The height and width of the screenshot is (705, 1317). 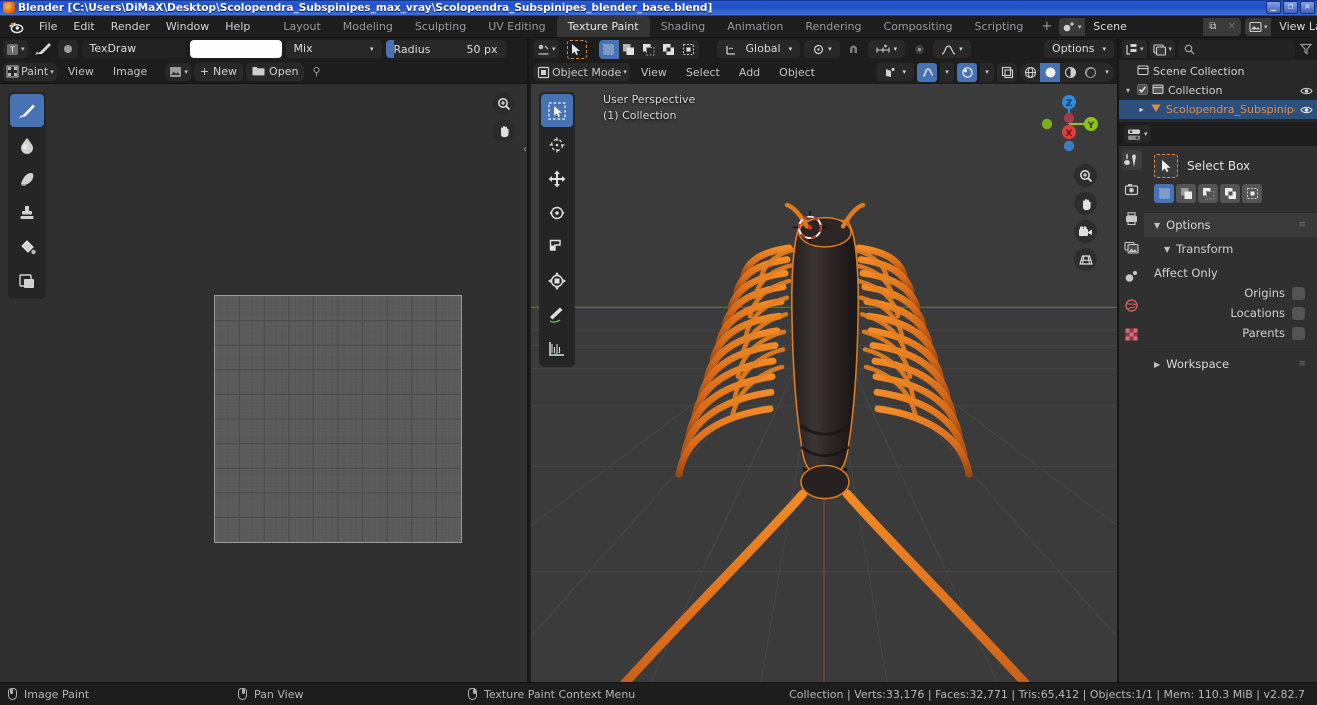 I want to click on outliner-search-input, so click(x=1236, y=49).